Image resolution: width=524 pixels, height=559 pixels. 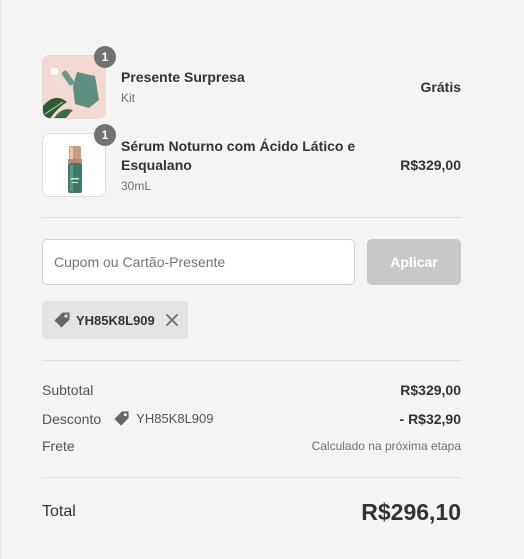 I want to click on gift-product-image, so click(x=74, y=87).